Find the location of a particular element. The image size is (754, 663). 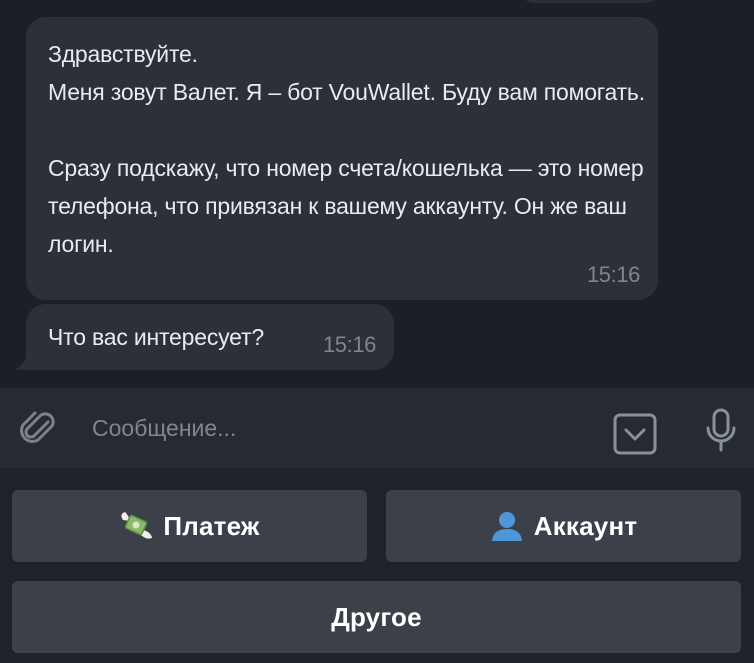

message-composer is located at coordinates (377, 428).